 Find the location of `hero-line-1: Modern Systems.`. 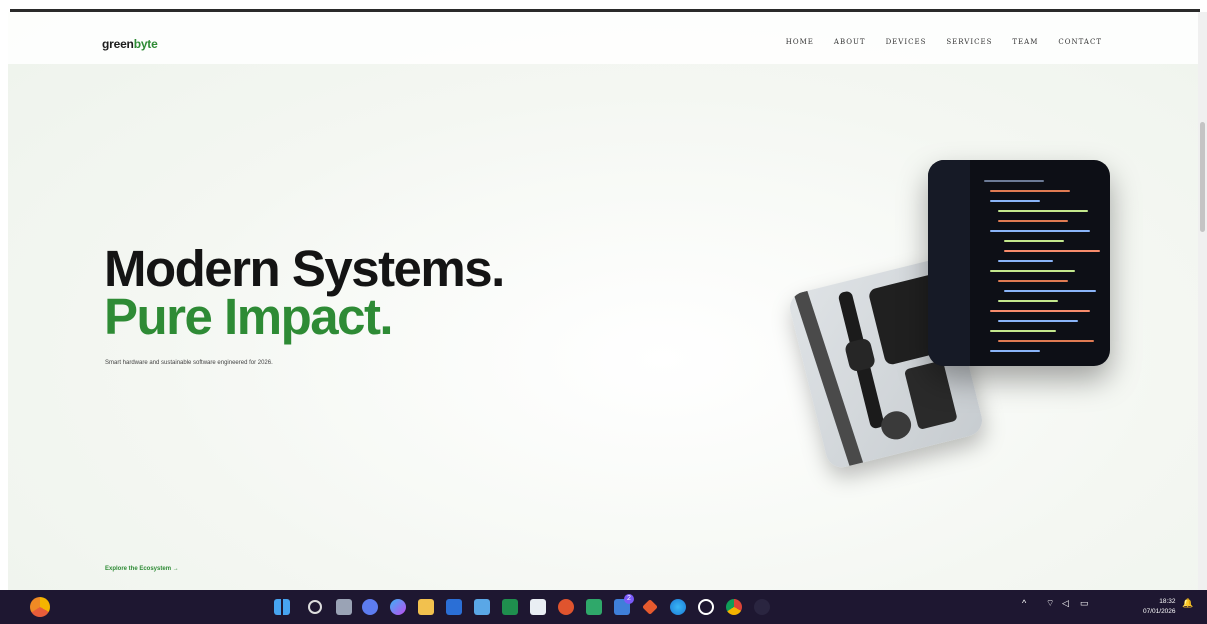

hero-line-1: Modern Systems. is located at coordinates (304, 268).